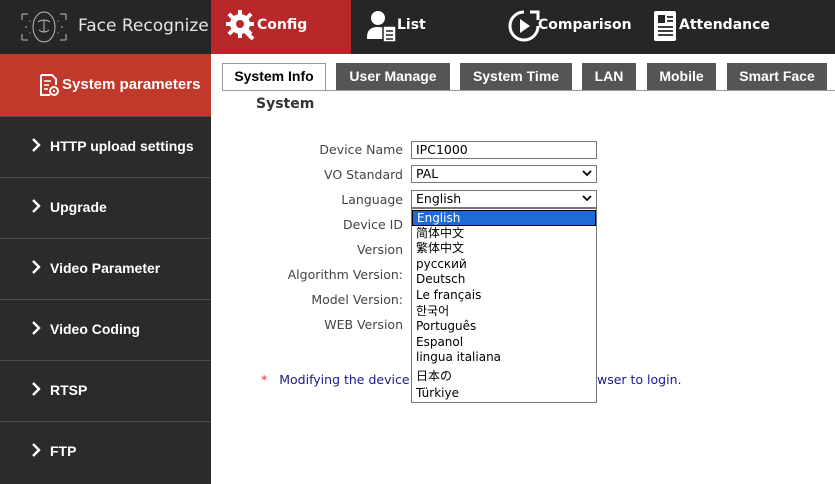 Image resolution: width=835 pixels, height=484 pixels. I want to click on sidebar-item-label: FTP, so click(63, 451).